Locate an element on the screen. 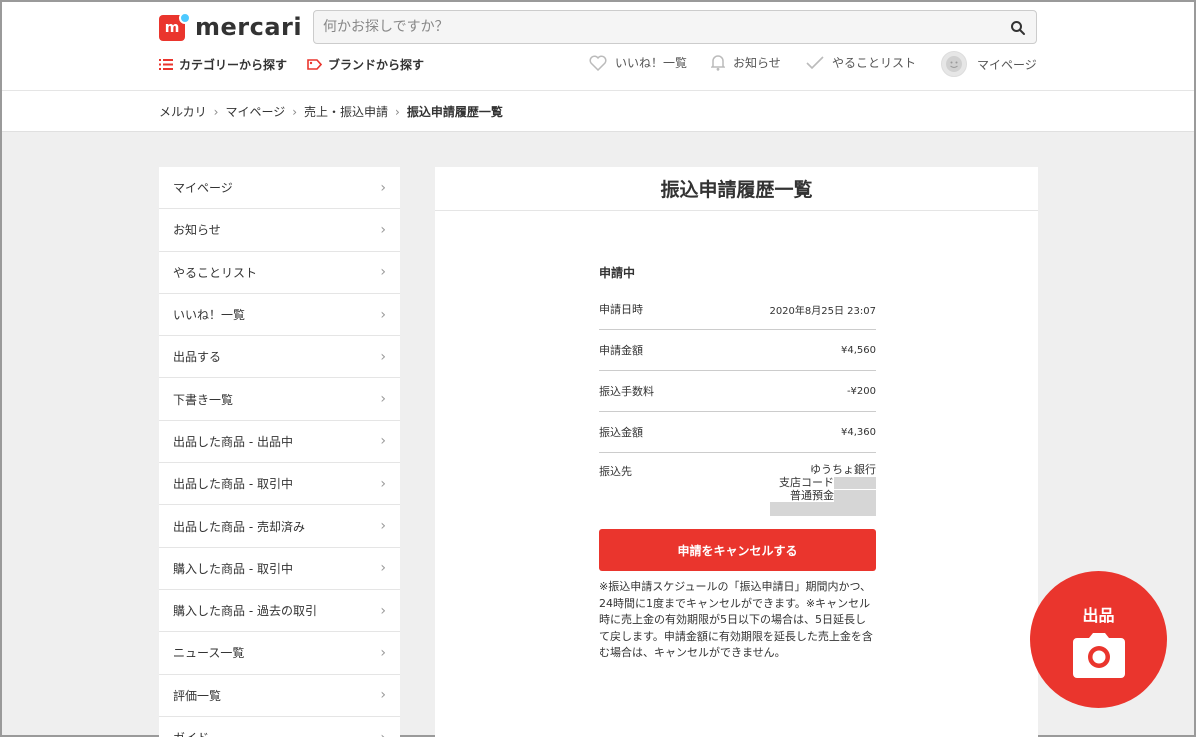  sidebar-item-label: ニュース一覧 is located at coordinates (209, 653).